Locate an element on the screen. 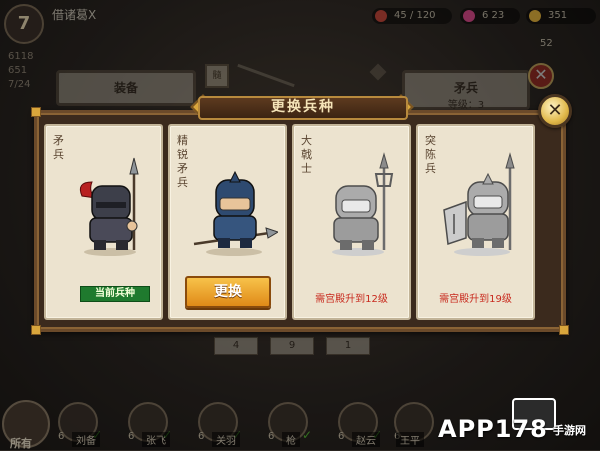 This screenshot has height=451, width=600. unit-card-elite-spearman: 精锐矛兵 更换 is located at coordinates (227, 222).